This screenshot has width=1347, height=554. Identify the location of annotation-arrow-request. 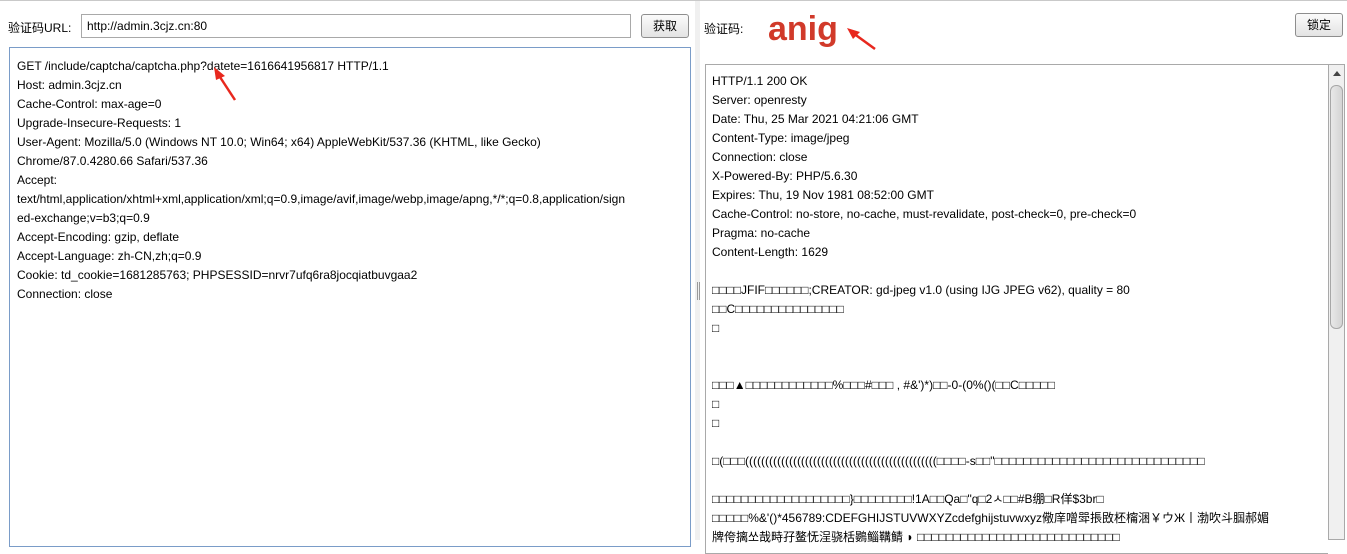
(225, 84).